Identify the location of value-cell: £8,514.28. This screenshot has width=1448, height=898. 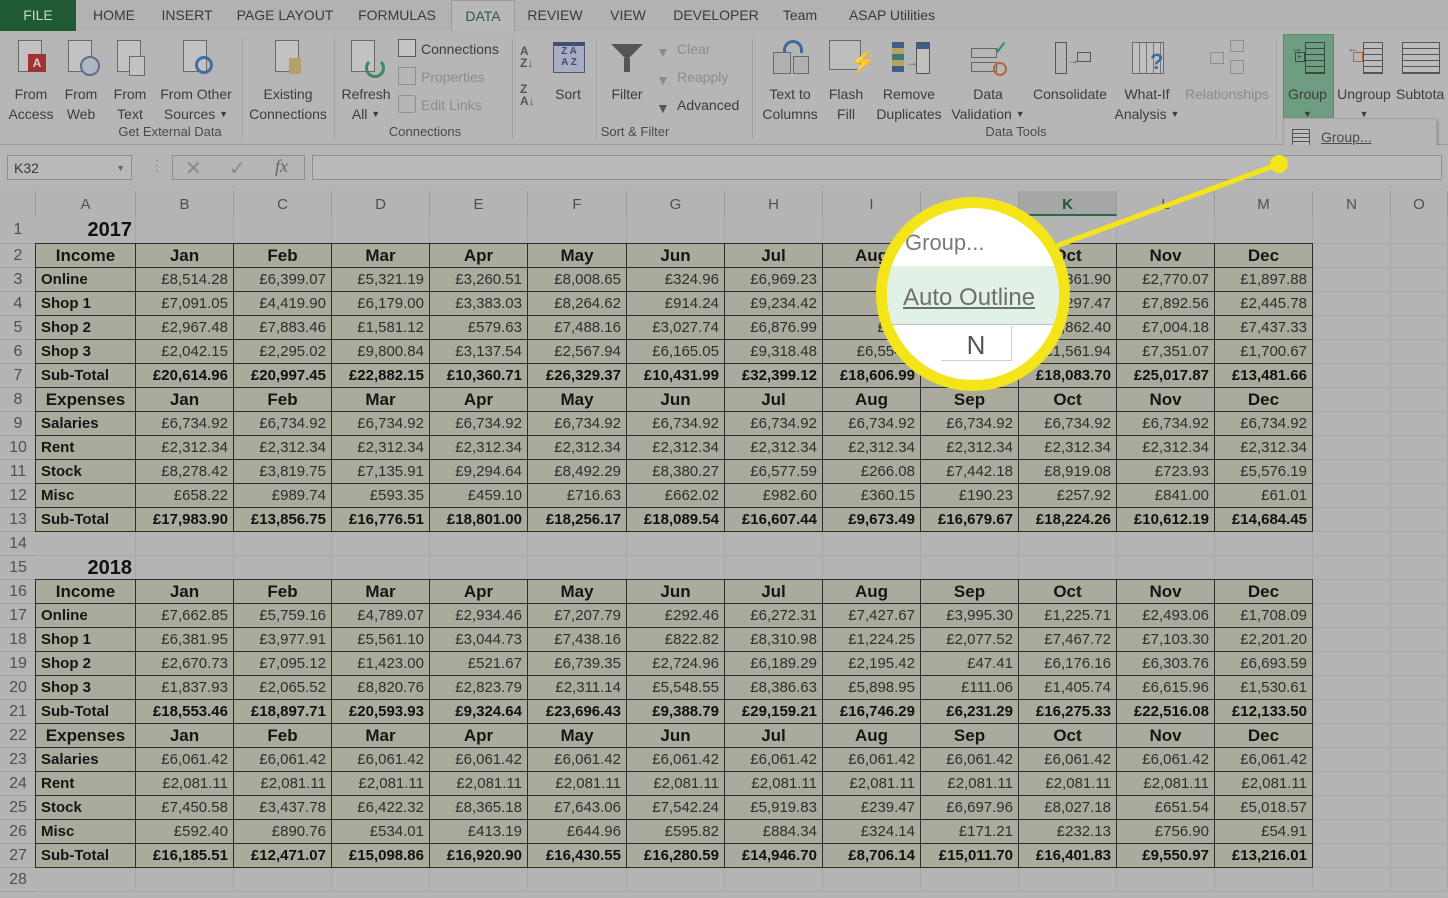
(184, 279).